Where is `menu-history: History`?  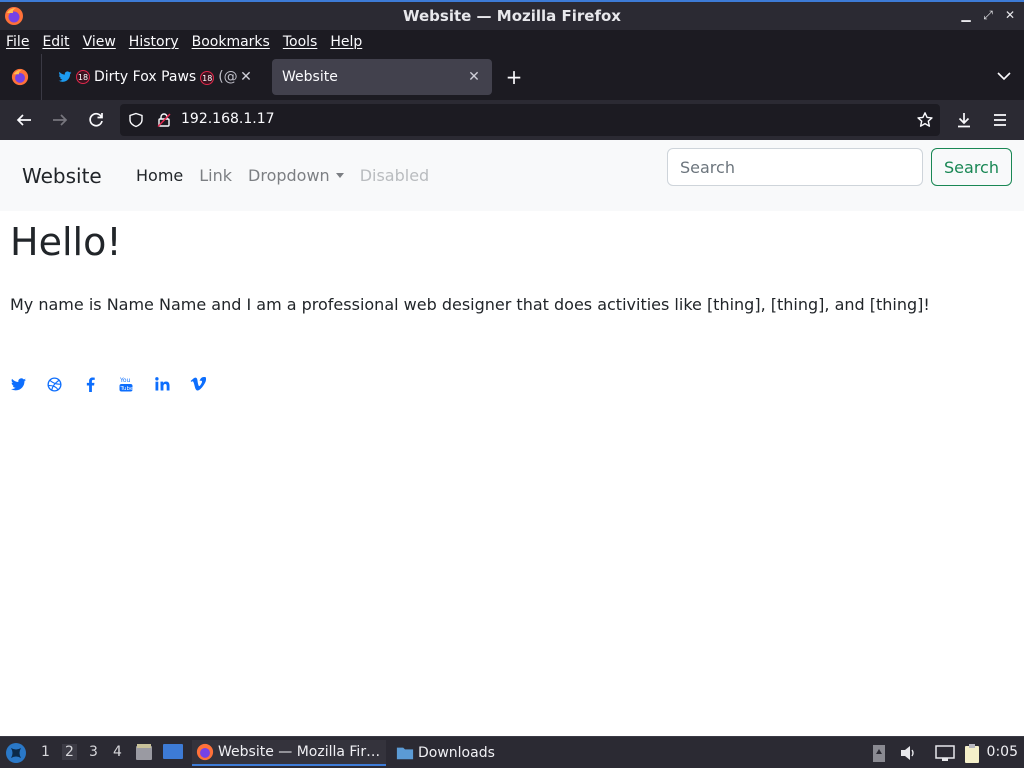 menu-history: History is located at coordinates (154, 42).